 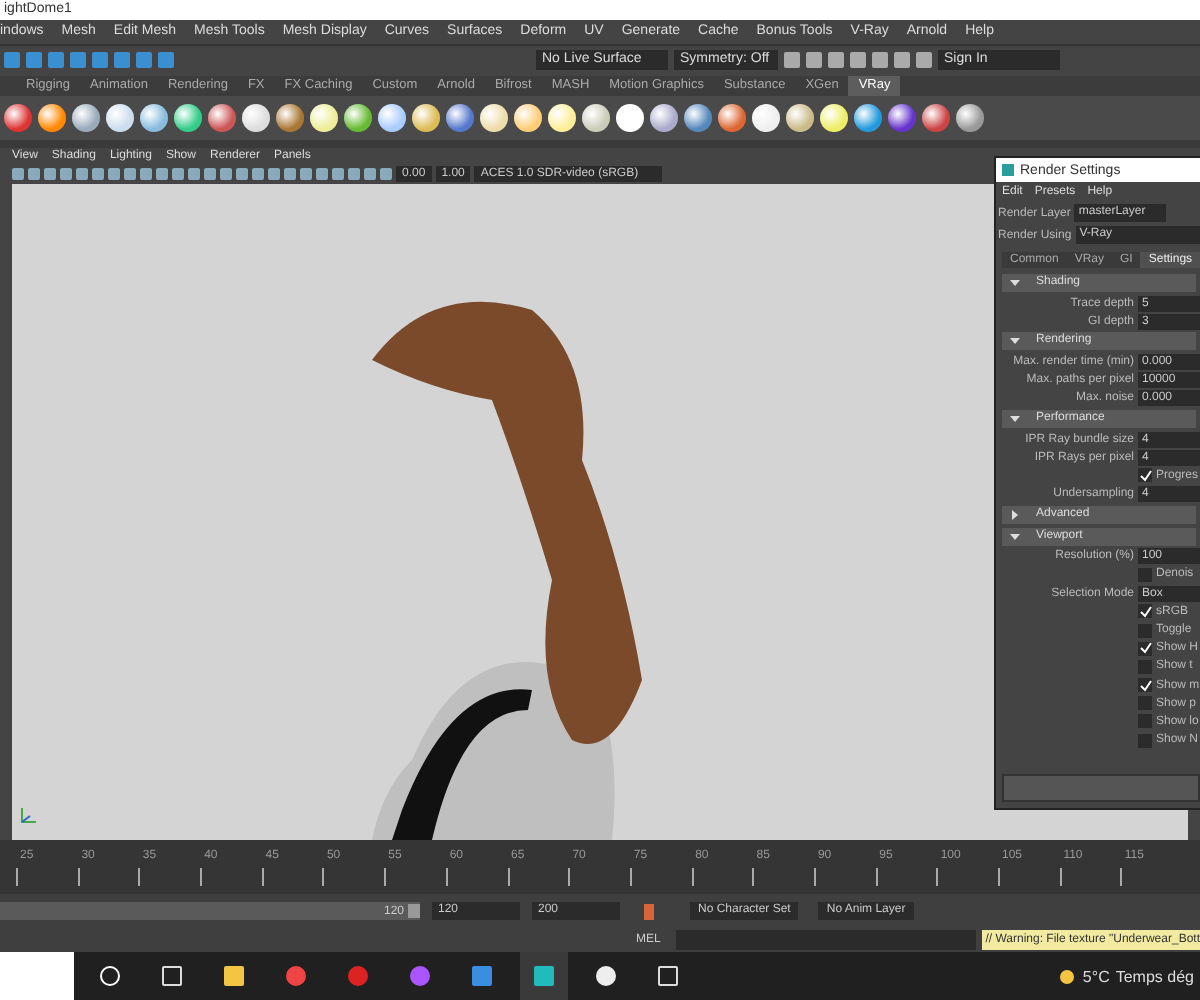 What do you see at coordinates (826, 940) in the screenshot?
I see `command-input` at bounding box center [826, 940].